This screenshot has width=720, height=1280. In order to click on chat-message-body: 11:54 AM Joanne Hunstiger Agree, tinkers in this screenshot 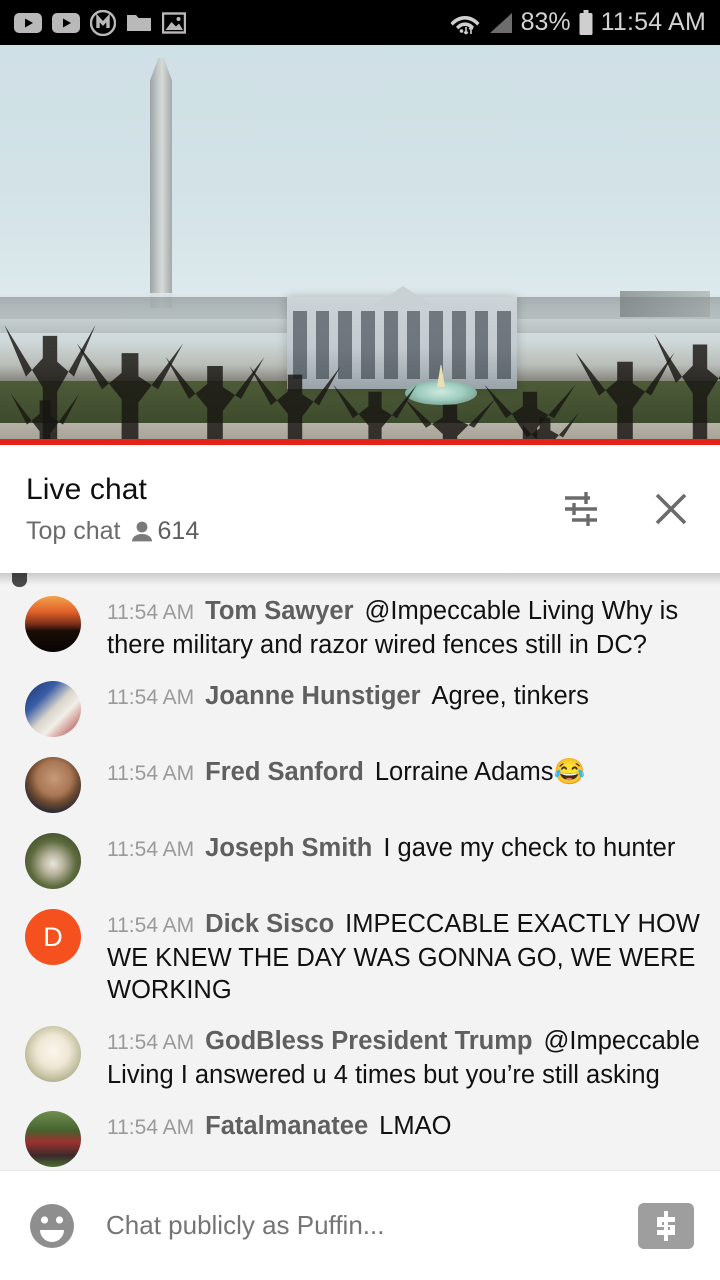, I will do `click(348, 696)`.